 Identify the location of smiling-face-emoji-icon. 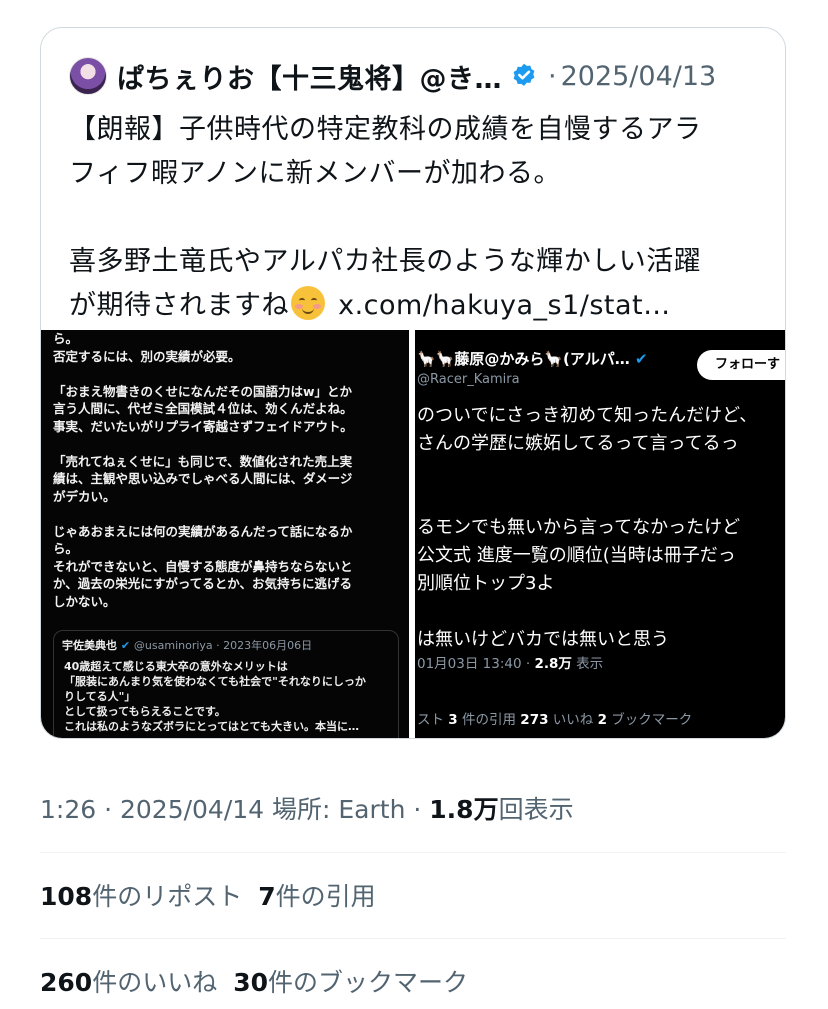
(308, 303).